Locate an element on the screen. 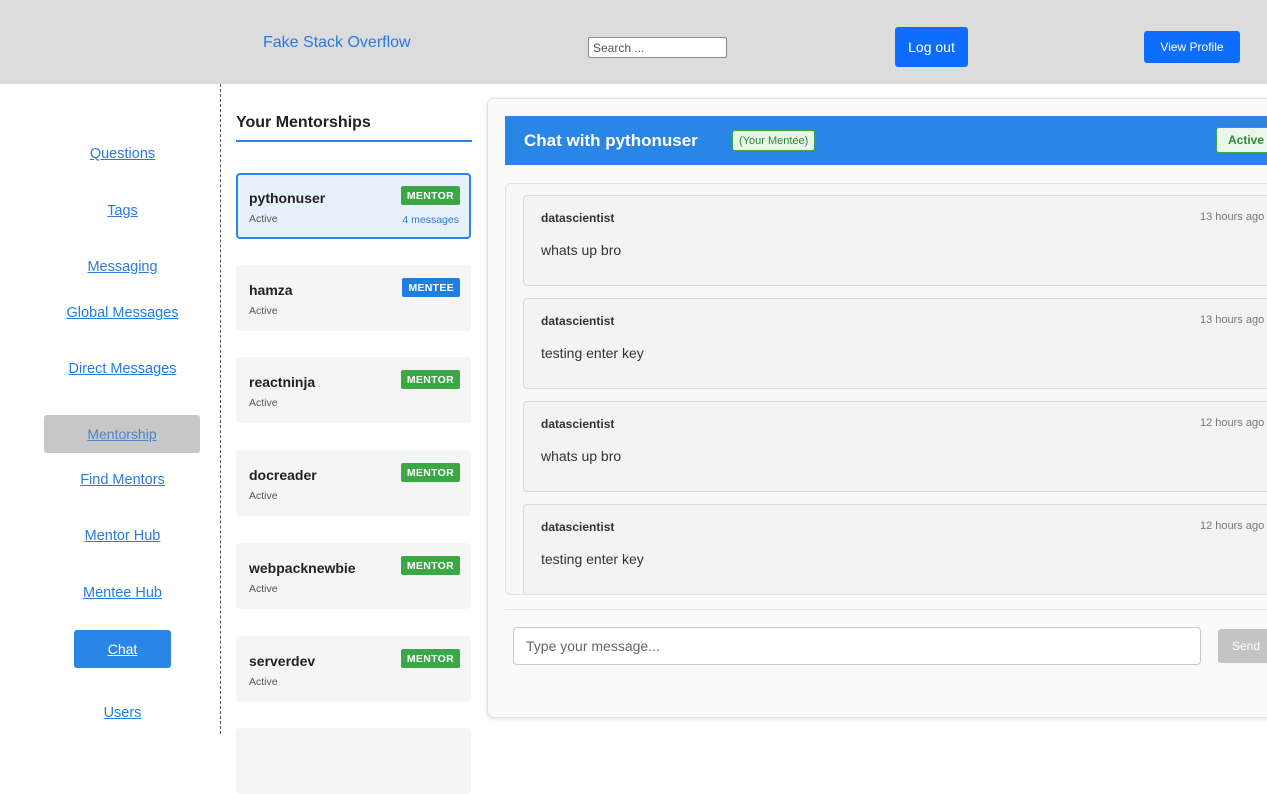  mentorship-name: serverdev is located at coordinates (282, 661).